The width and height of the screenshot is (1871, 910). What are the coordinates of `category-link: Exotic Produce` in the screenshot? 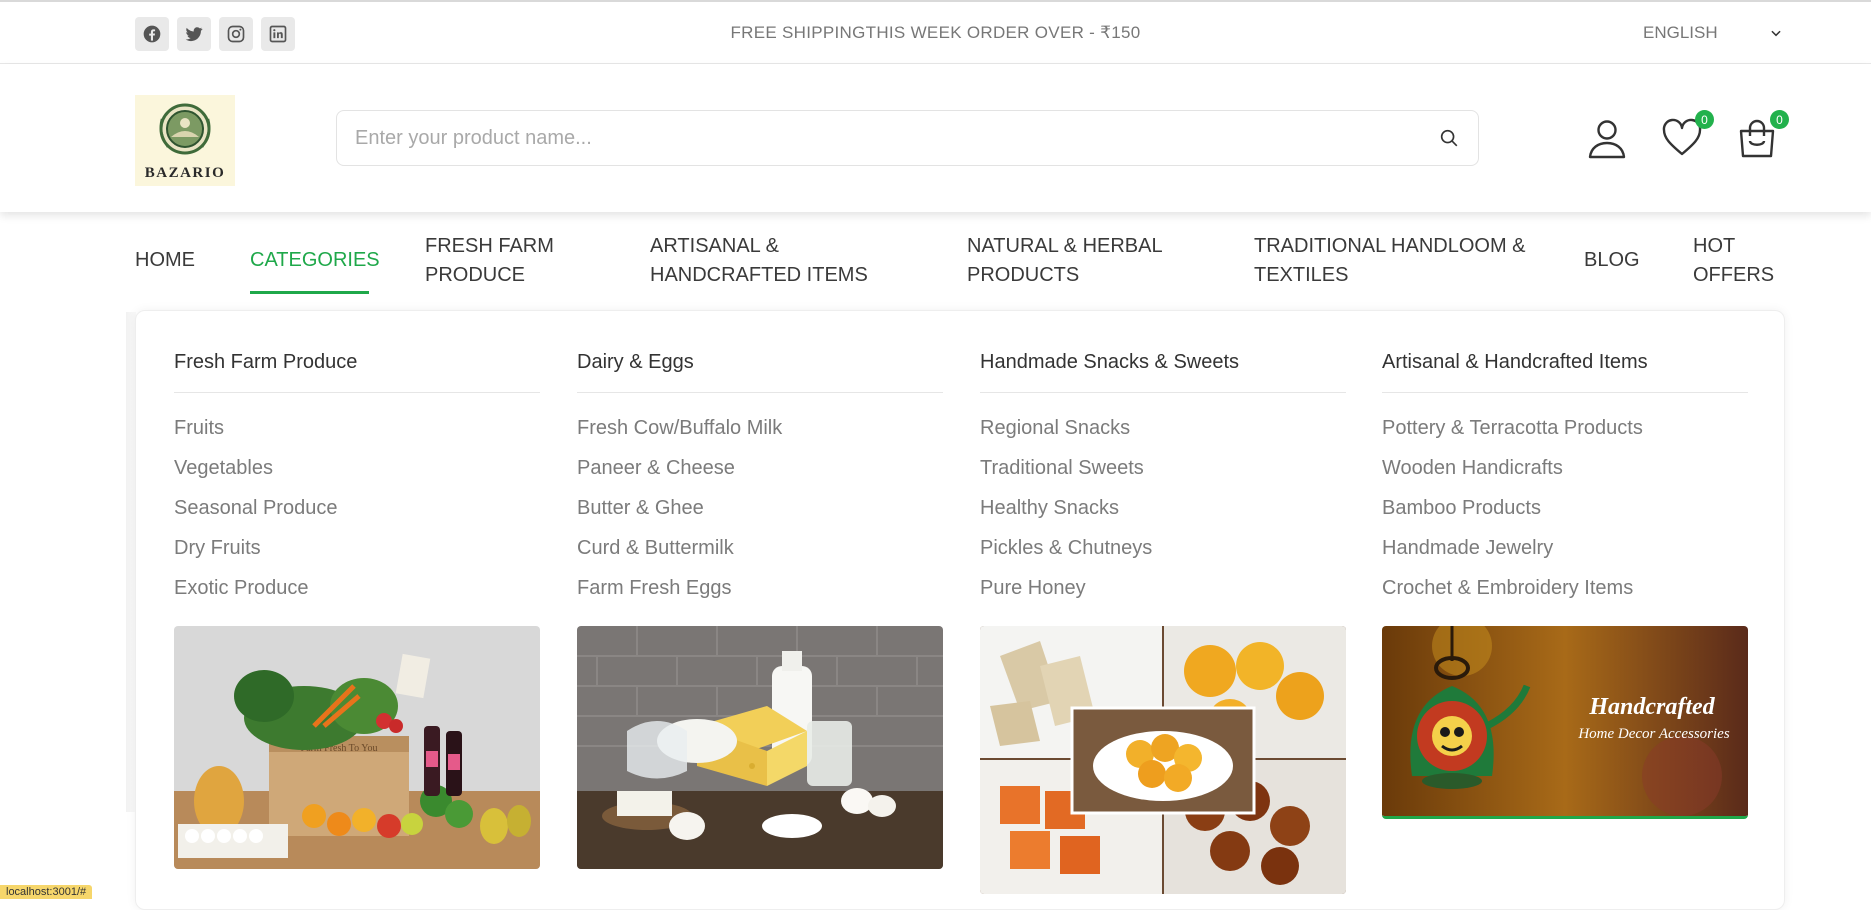 It's located at (357, 588).